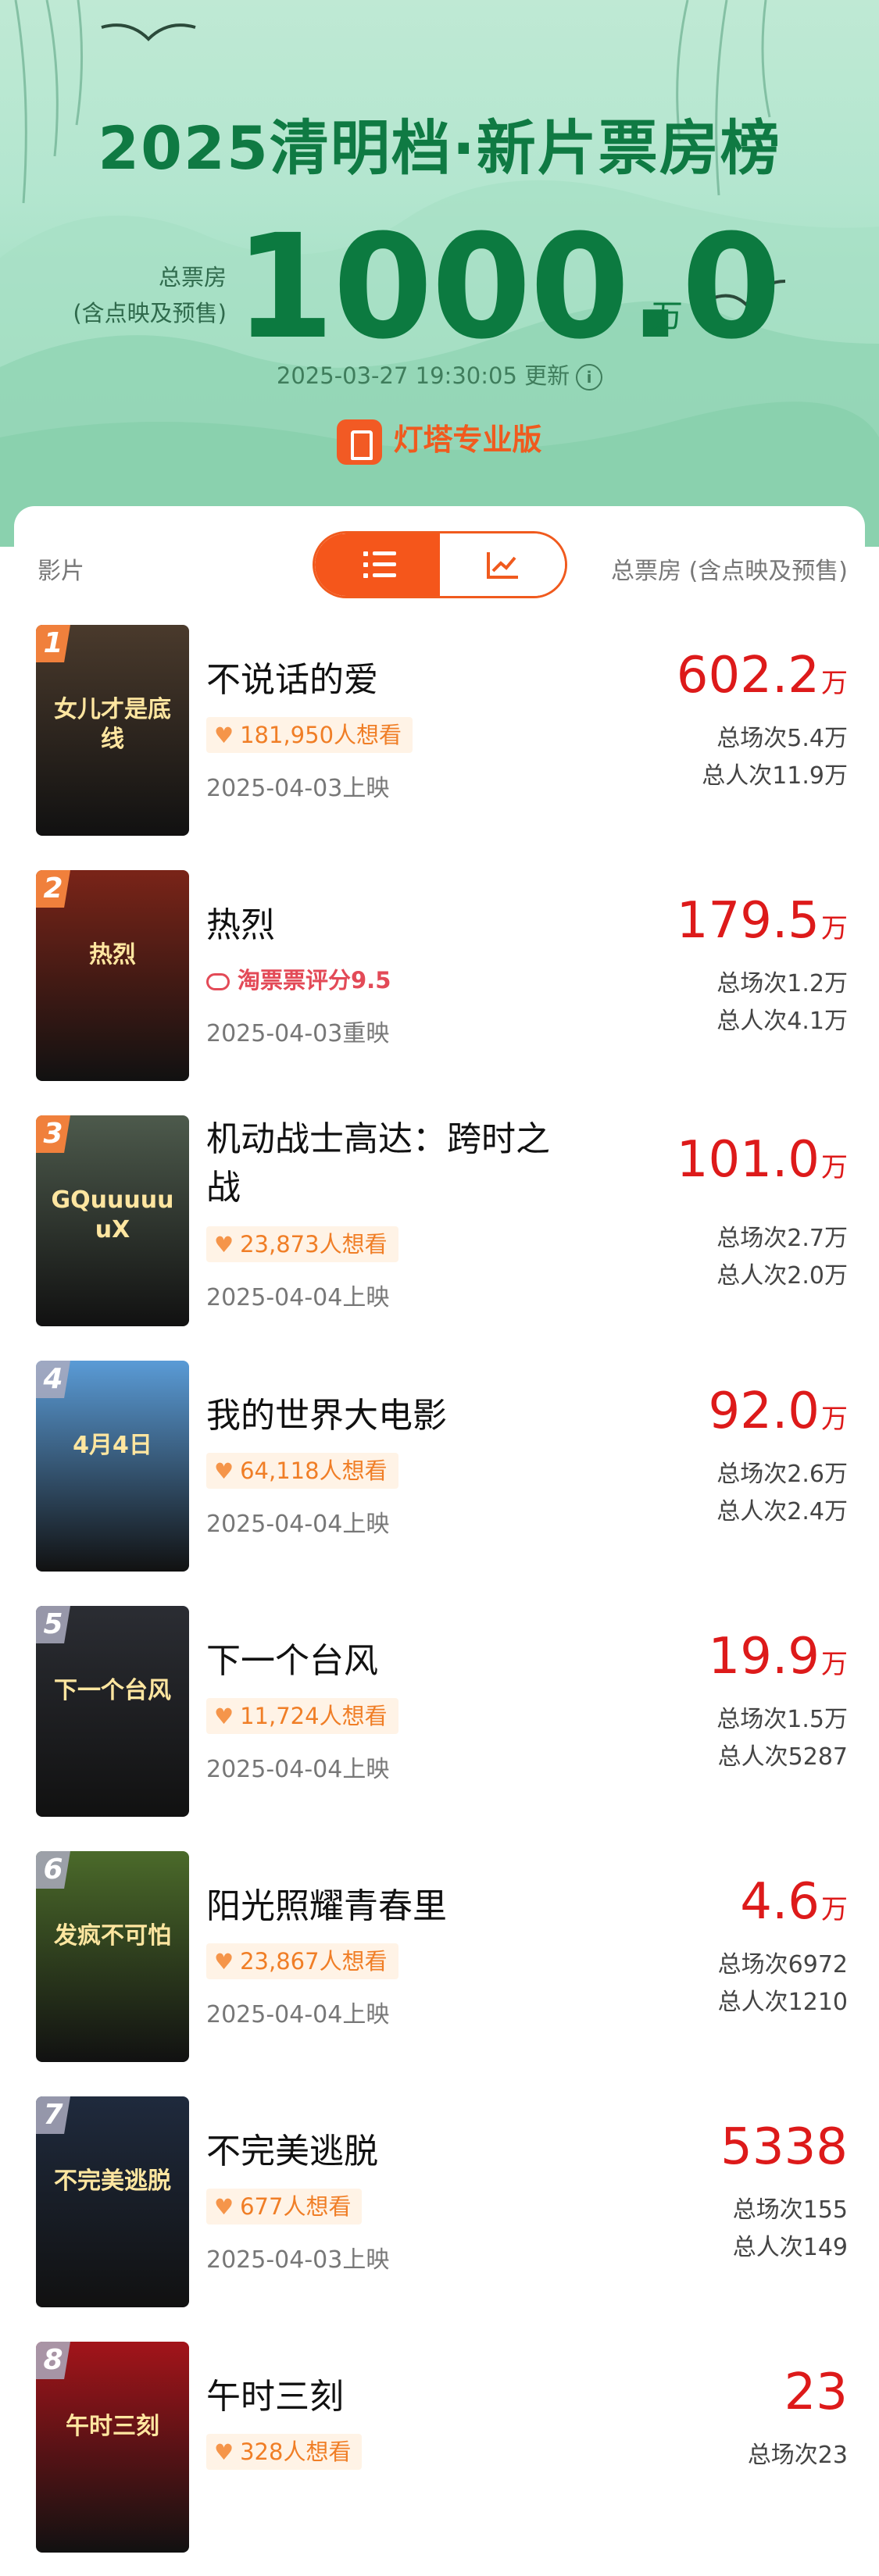  What do you see at coordinates (782, 1474) in the screenshot?
I see `total-shows: 总场次2.6万` at bounding box center [782, 1474].